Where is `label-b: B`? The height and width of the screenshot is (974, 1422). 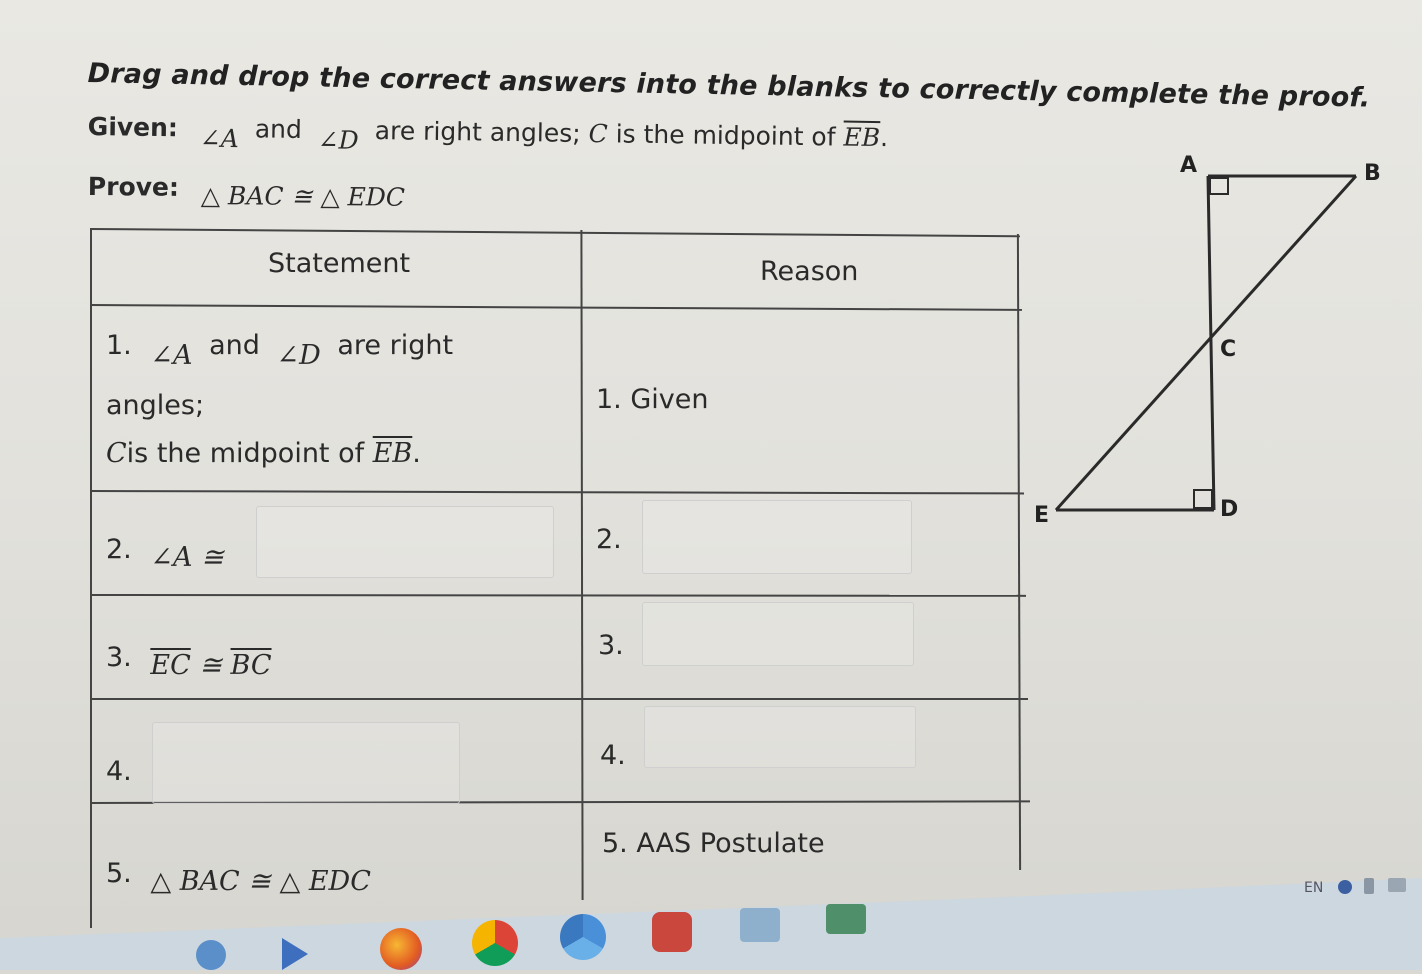 label-b: B is located at coordinates (1372, 173).